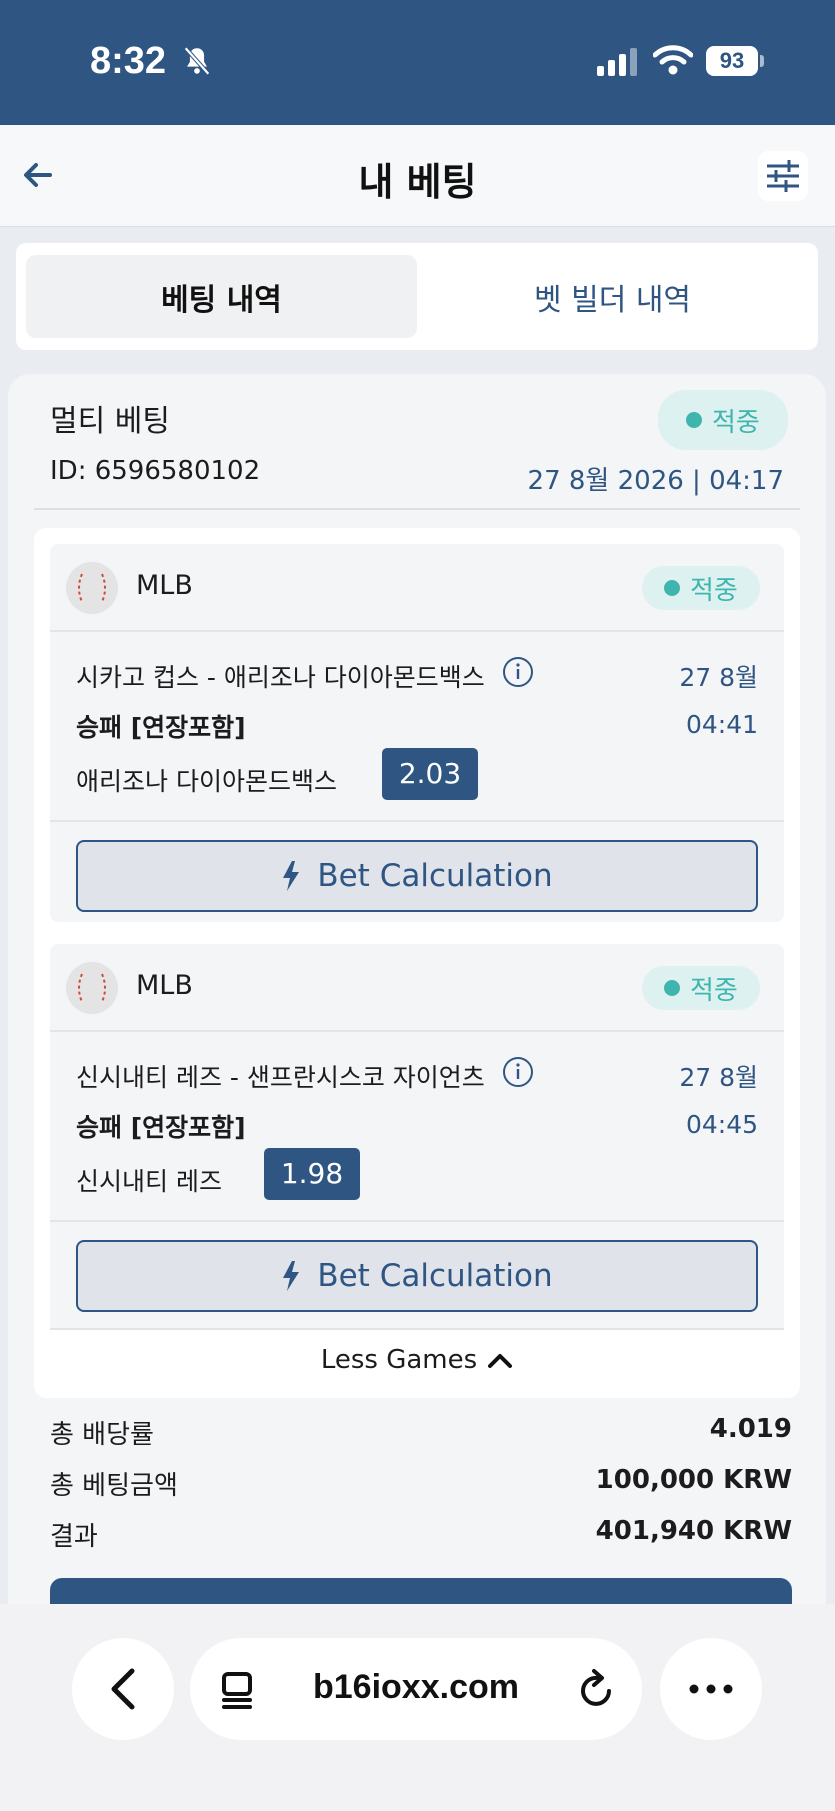  Describe the element at coordinates (693, 1531) in the screenshot. I see `result-value: 401,940 KRW` at that location.